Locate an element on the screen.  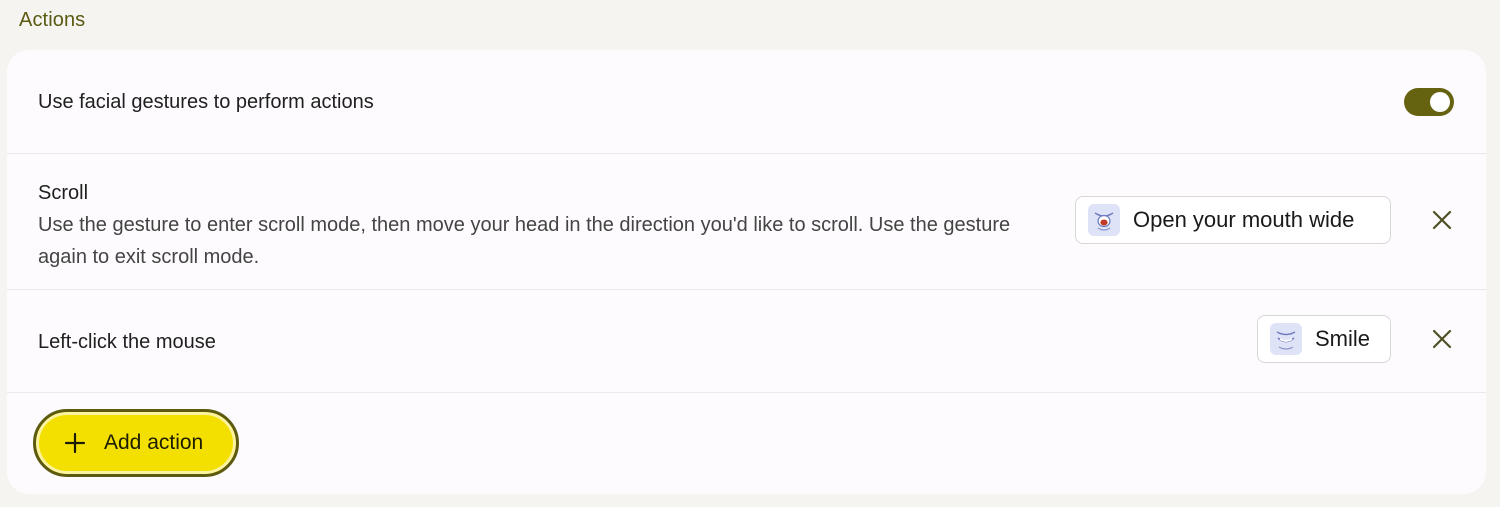
remove-action-left-click-button is located at coordinates (1442, 339).